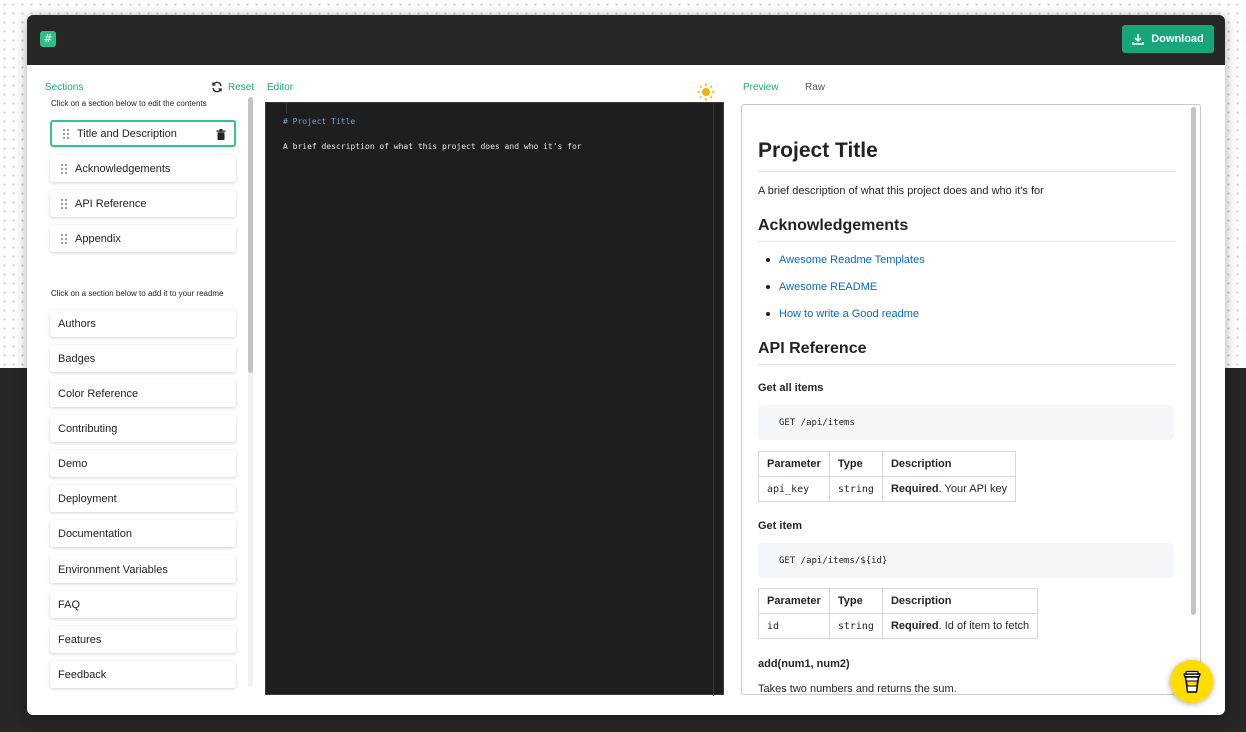  I want to click on sections-title: Sections, so click(64, 87).